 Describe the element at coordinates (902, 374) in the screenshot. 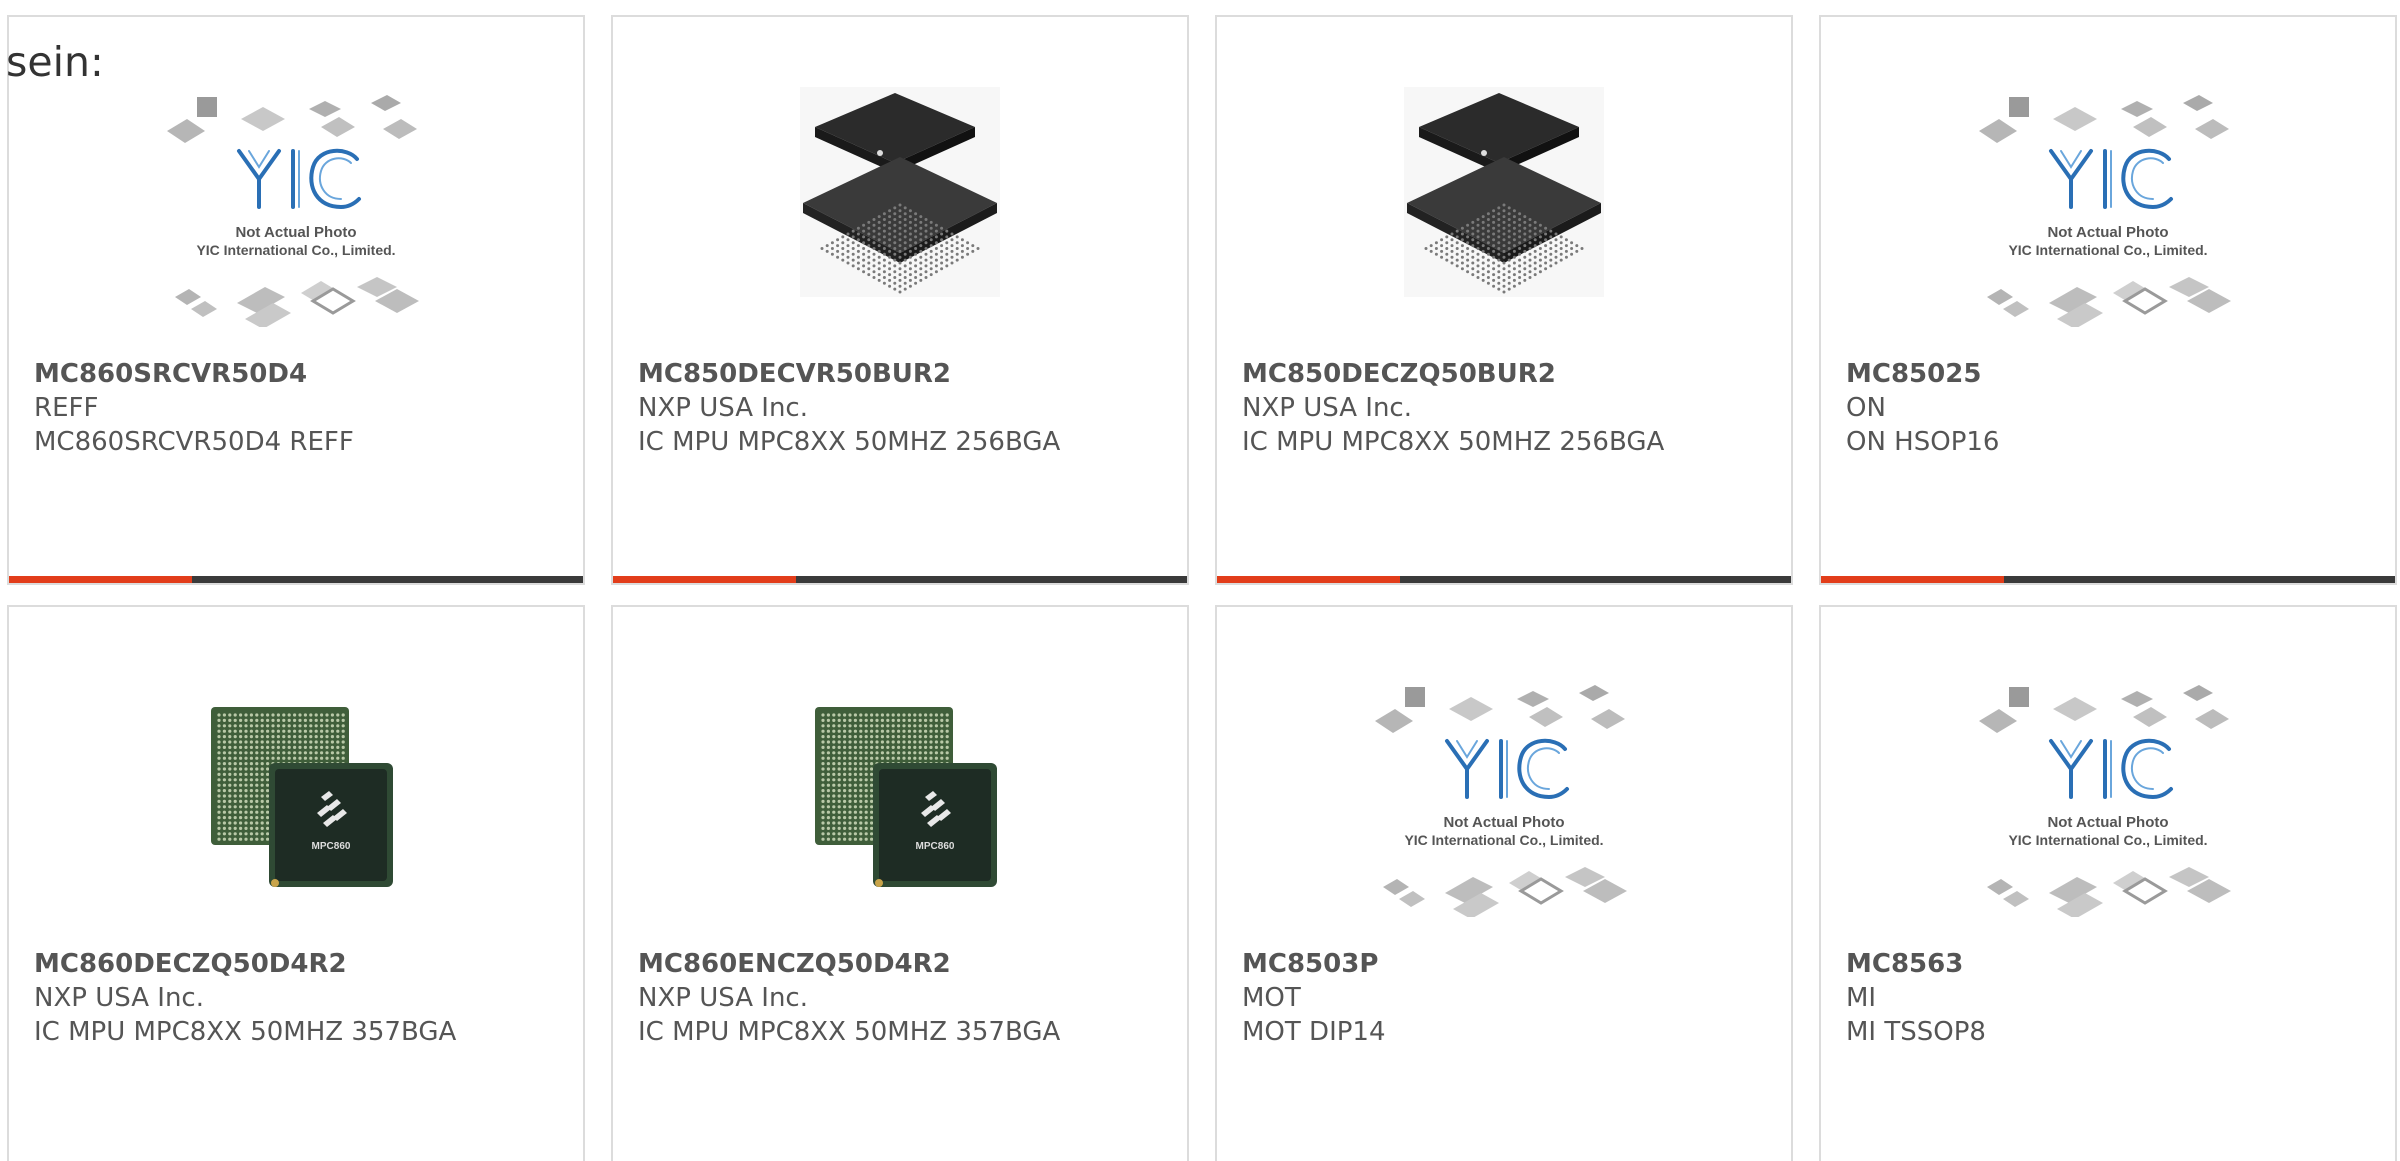

I see `product-part-number: MC850DECVR50BUR2` at that location.